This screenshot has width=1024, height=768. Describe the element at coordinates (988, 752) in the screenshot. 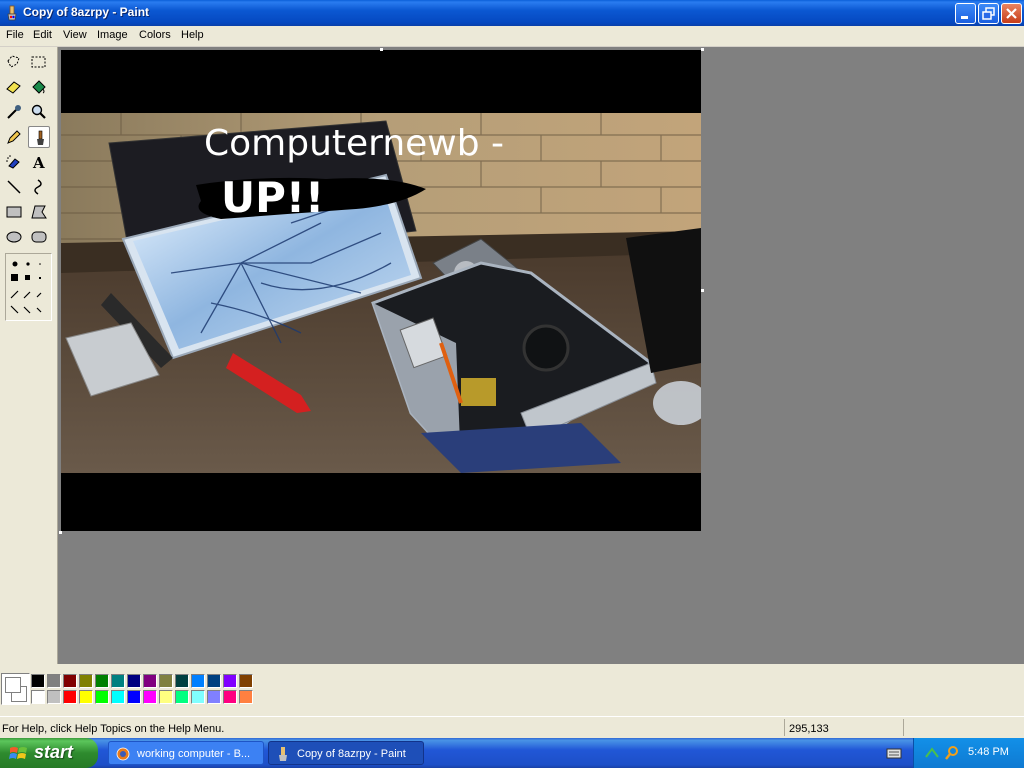

I see `clock: 5:48 PM` at that location.